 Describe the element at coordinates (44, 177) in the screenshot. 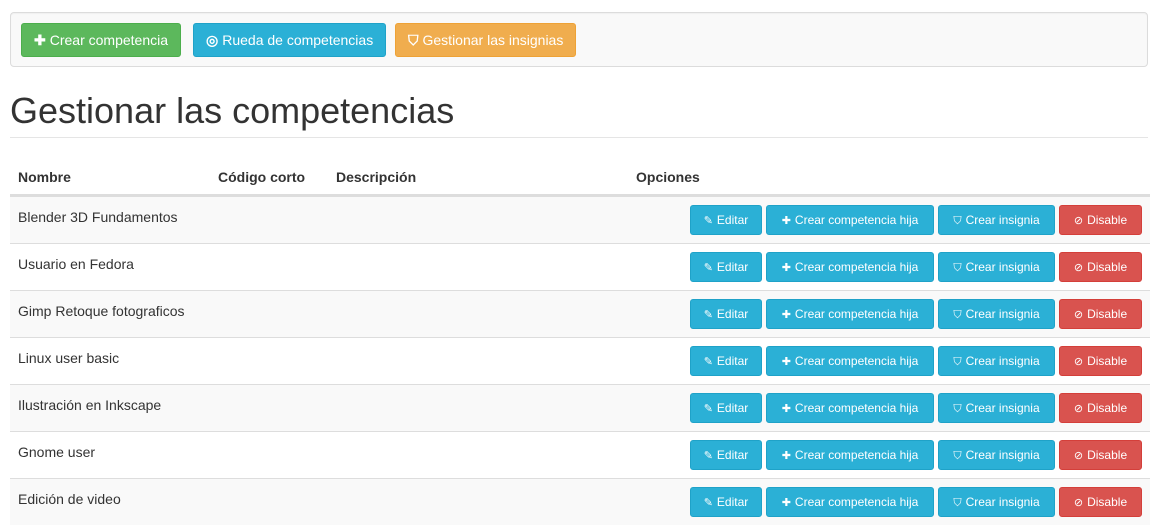

I see `column-header-name: Nombre` at that location.